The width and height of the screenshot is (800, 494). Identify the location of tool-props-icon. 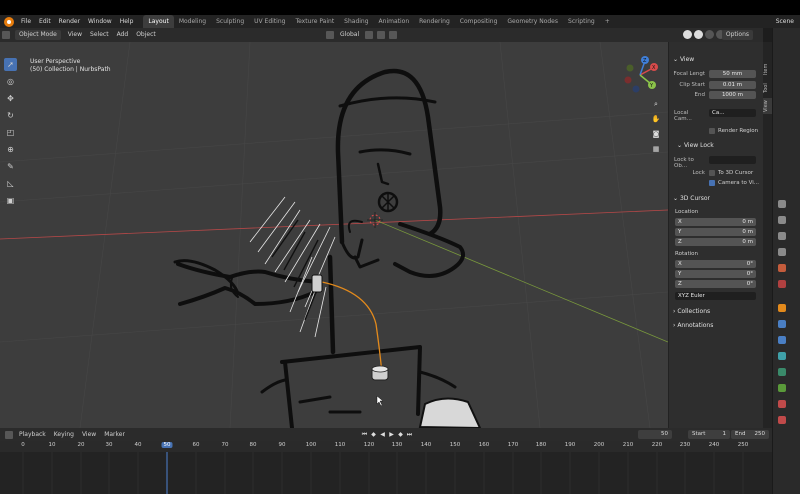
(782, 204).